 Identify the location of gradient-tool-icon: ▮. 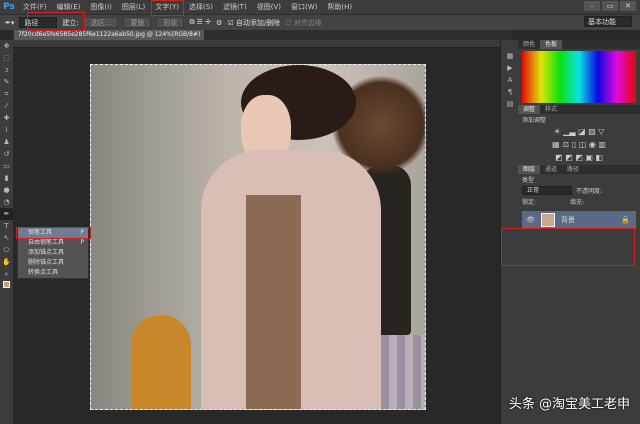
(6, 178).